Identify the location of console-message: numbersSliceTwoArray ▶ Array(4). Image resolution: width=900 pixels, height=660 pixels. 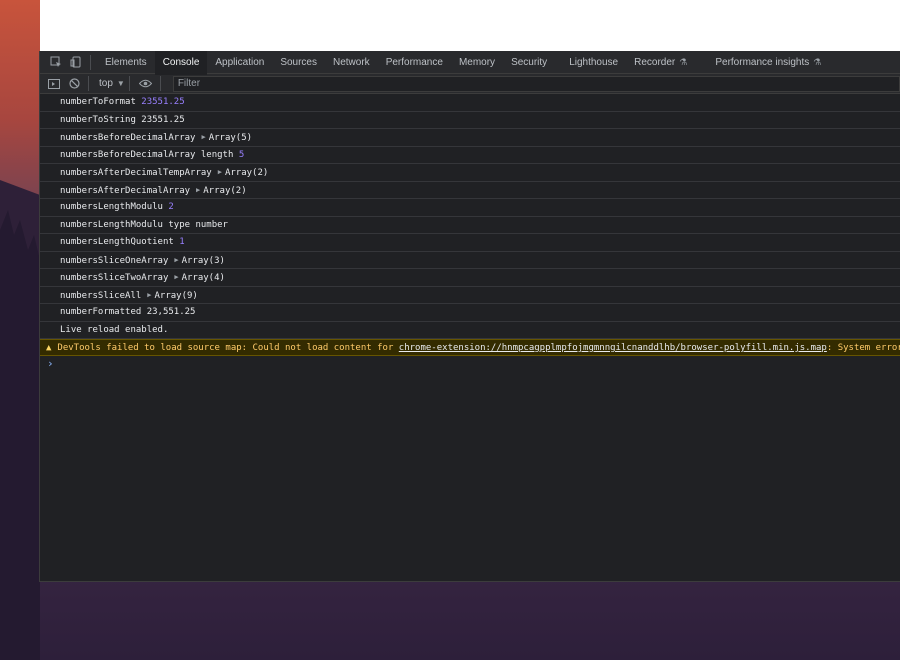
(470, 278).